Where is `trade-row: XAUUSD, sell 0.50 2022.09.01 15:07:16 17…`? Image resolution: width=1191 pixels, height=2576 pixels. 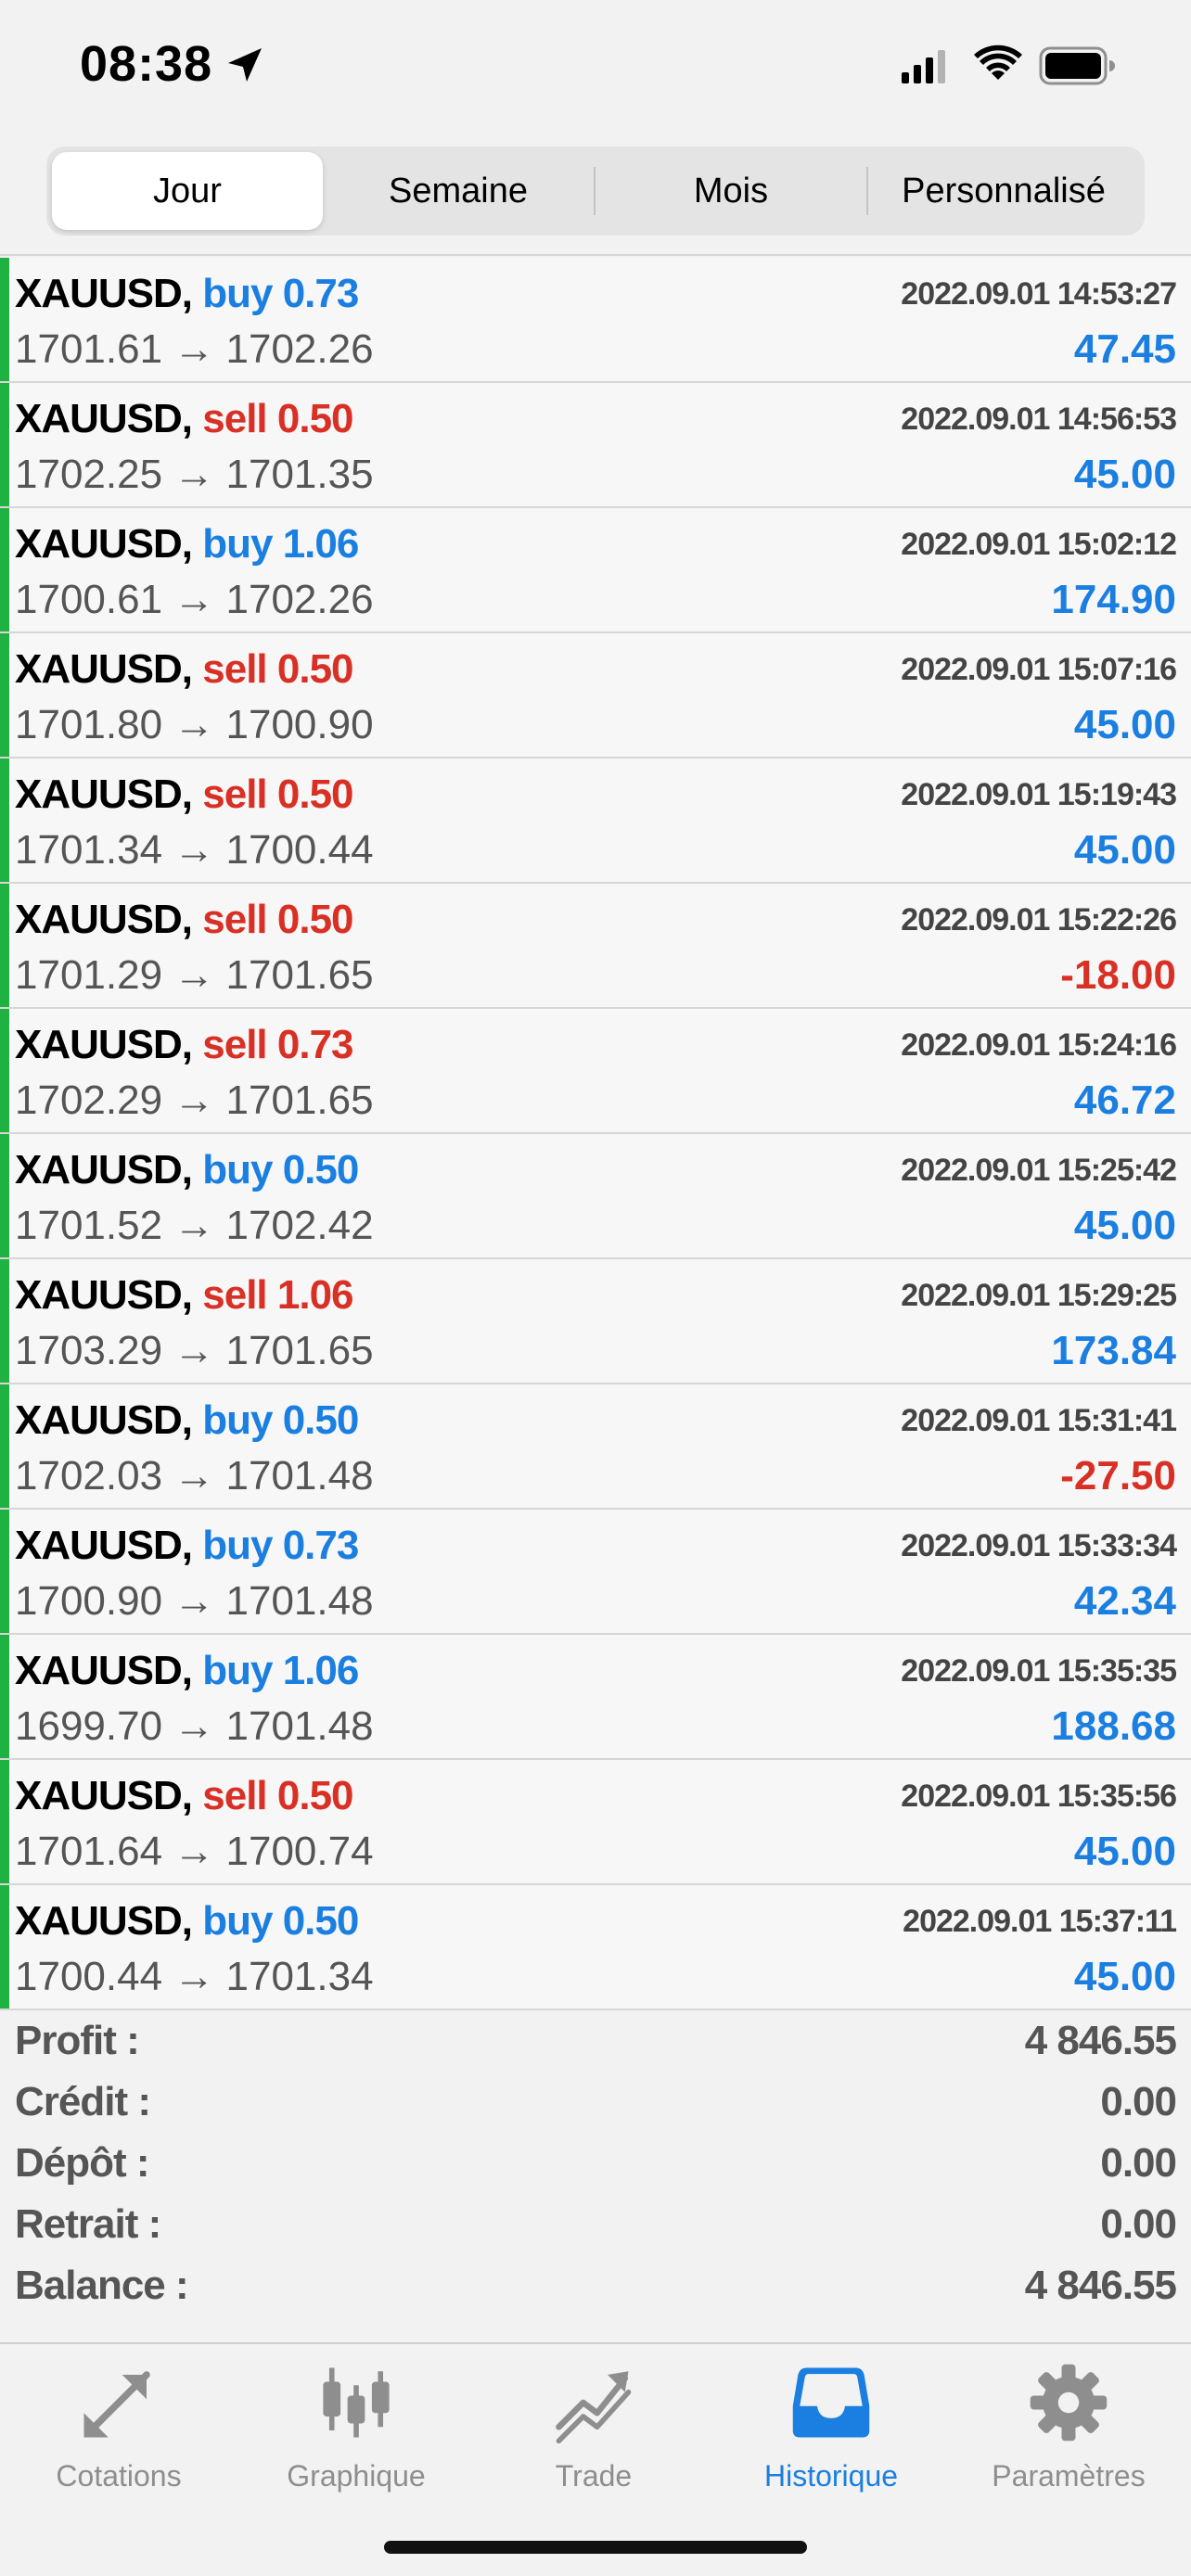
trade-row: XAUUSD, sell 0.50 2022.09.01 15:07:16 17… is located at coordinates (595, 696).